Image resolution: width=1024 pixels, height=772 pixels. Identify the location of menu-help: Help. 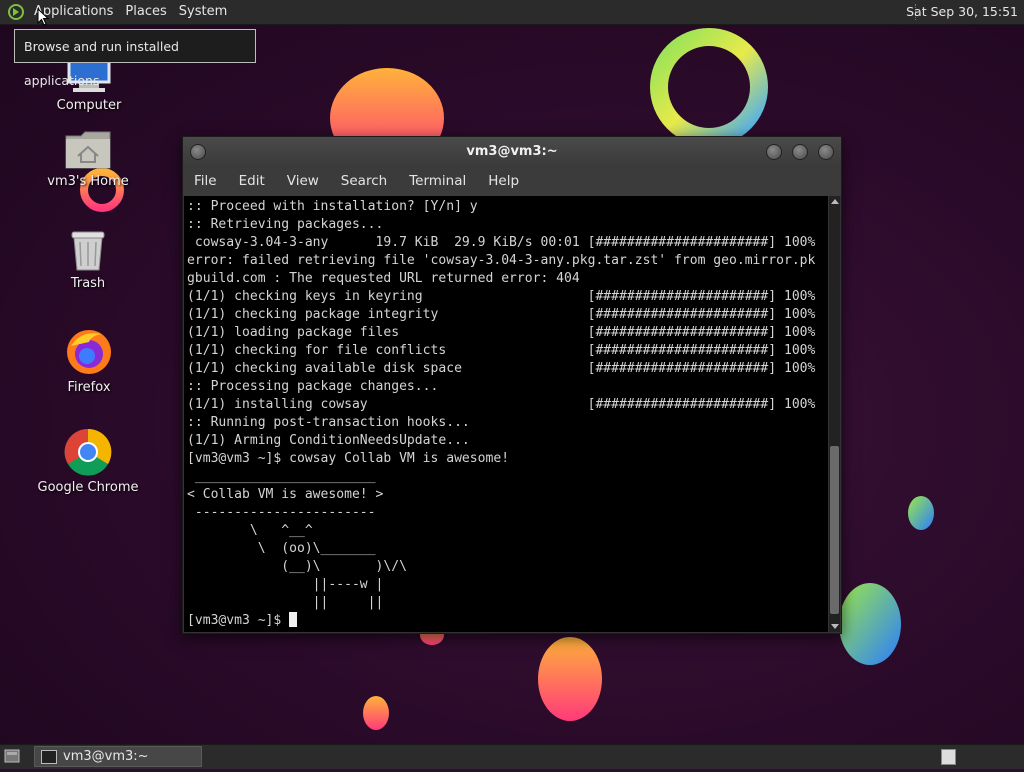
(503, 181).